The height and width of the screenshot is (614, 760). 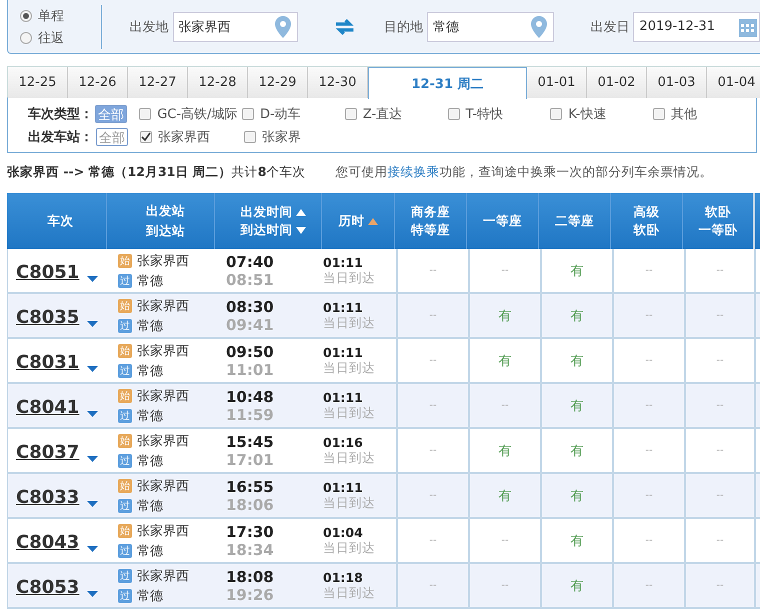 I want to click on date-tab: 12-25, so click(x=38, y=82).